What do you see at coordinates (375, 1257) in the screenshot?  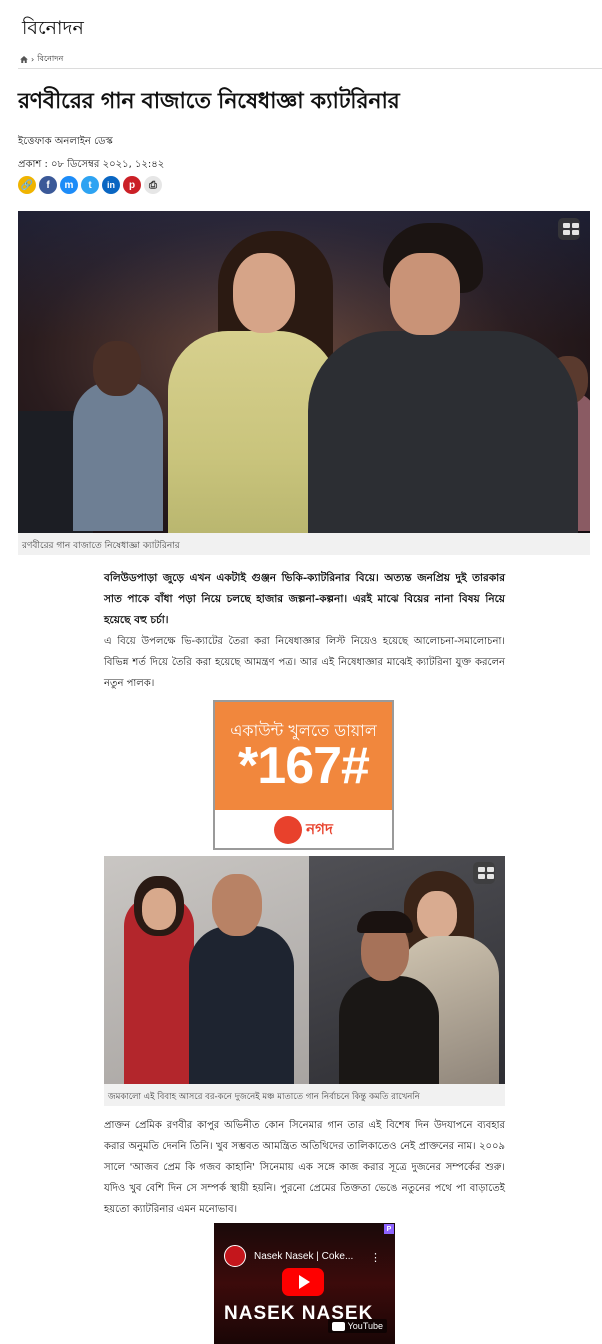 I see `more-options-icon: ⋮` at bounding box center [375, 1257].